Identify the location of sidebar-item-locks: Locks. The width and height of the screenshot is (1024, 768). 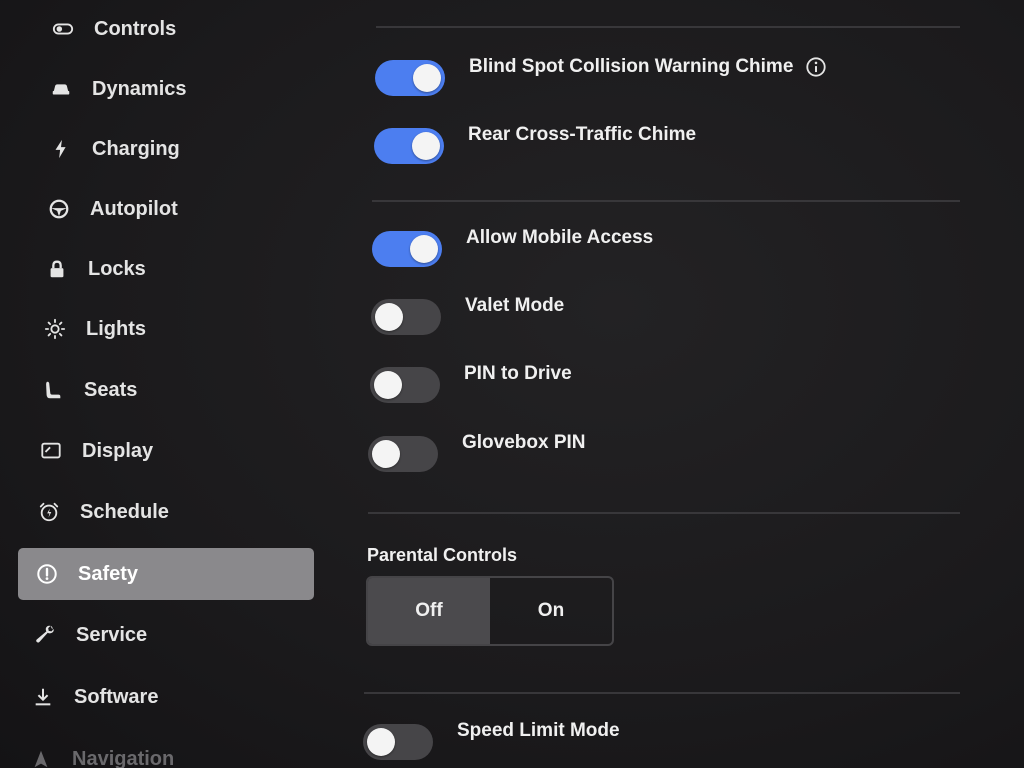
(192, 269).